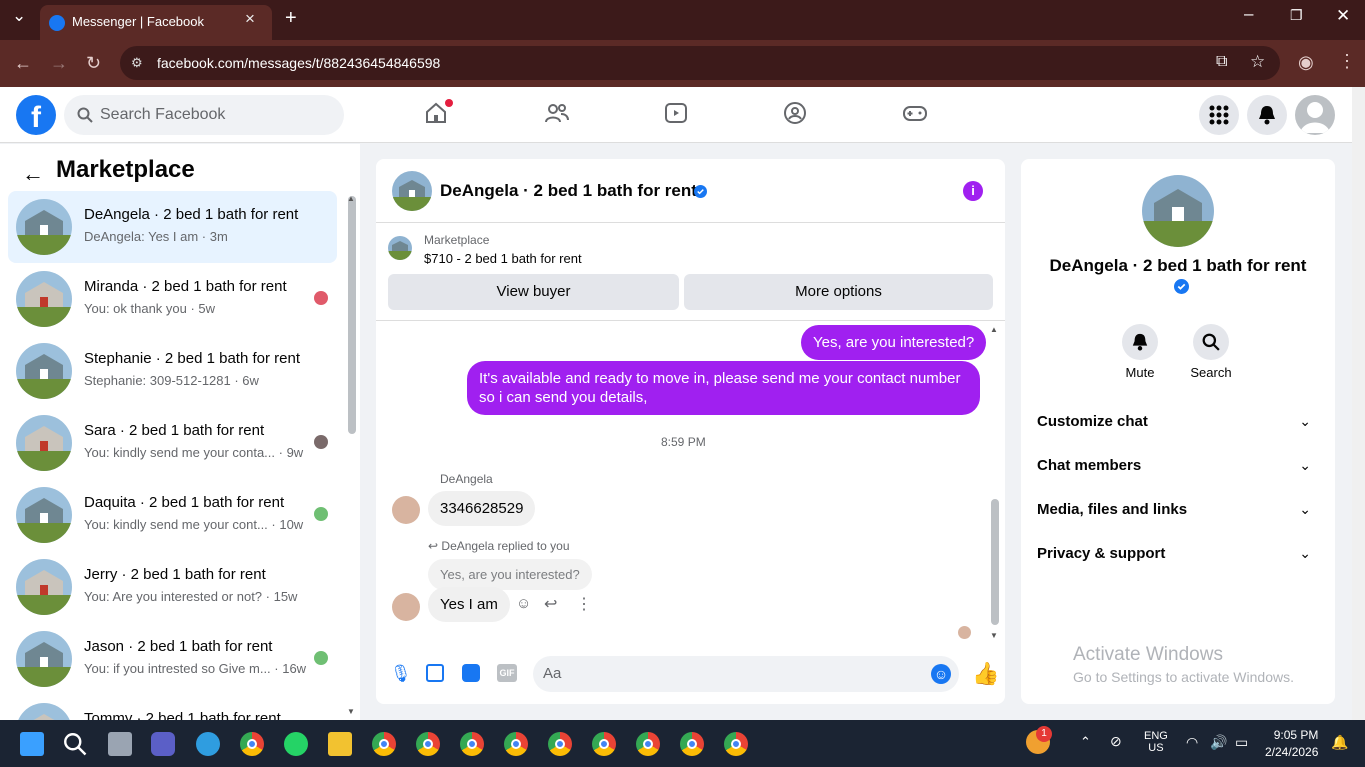 Image resolution: width=1365 pixels, height=767 pixels. I want to click on groups-icon, so click(795, 113).